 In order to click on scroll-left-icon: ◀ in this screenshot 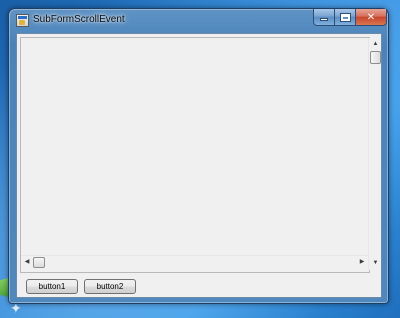, I will do `click(27, 262)`.